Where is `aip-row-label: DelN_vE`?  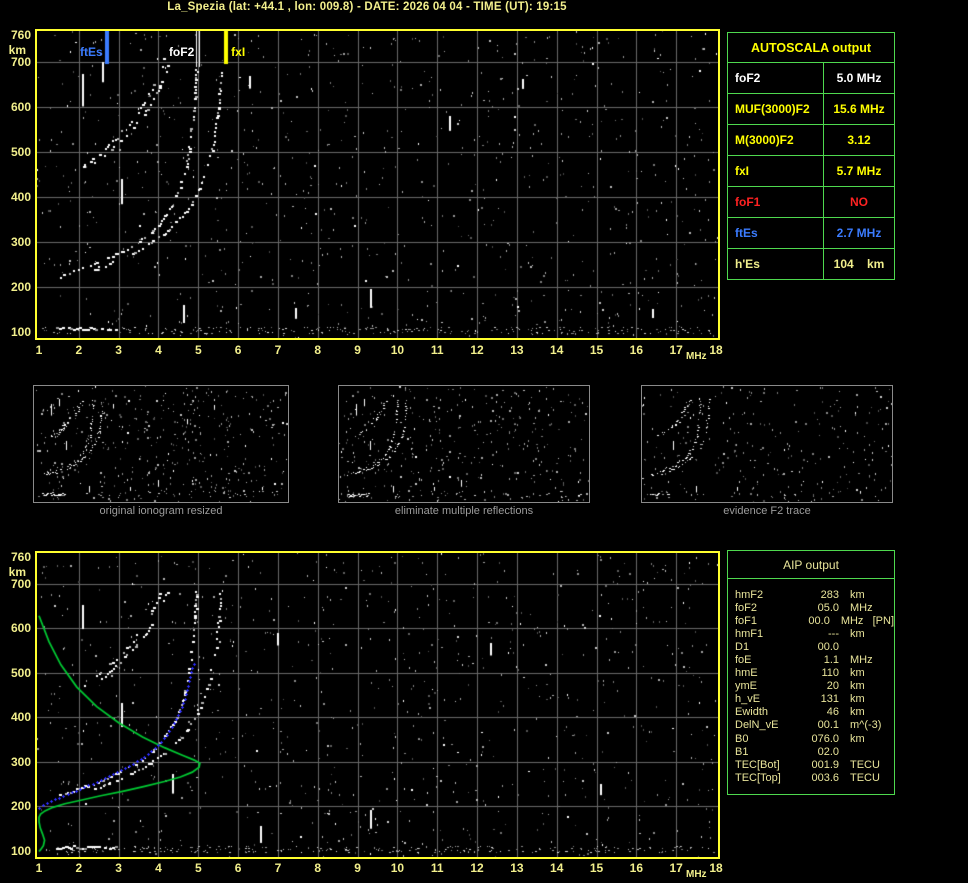 aip-row-label: DelN_vE is located at coordinates (757, 725).